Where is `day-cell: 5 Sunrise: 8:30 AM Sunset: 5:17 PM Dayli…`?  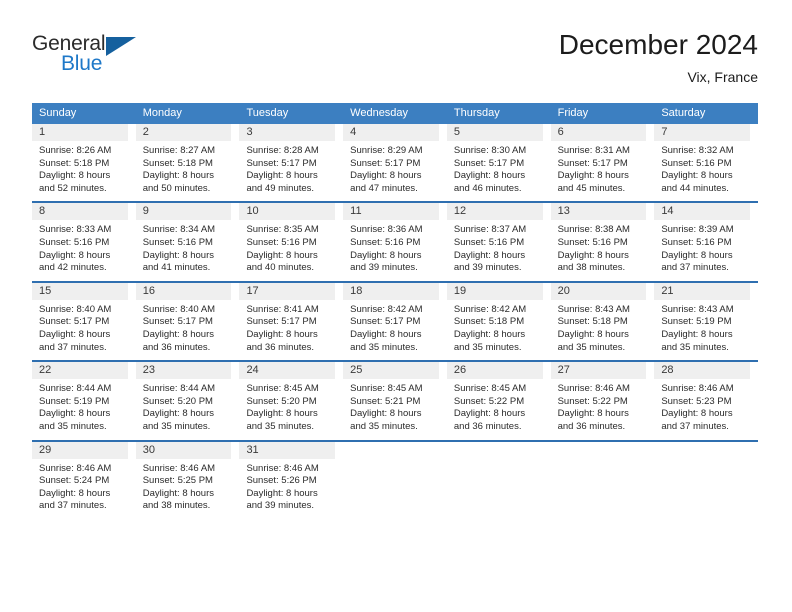
day-cell: 5 Sunrise: 8:30 AM Sunset: 5:17 PM Dayli… is located at coordinates (498, 159).